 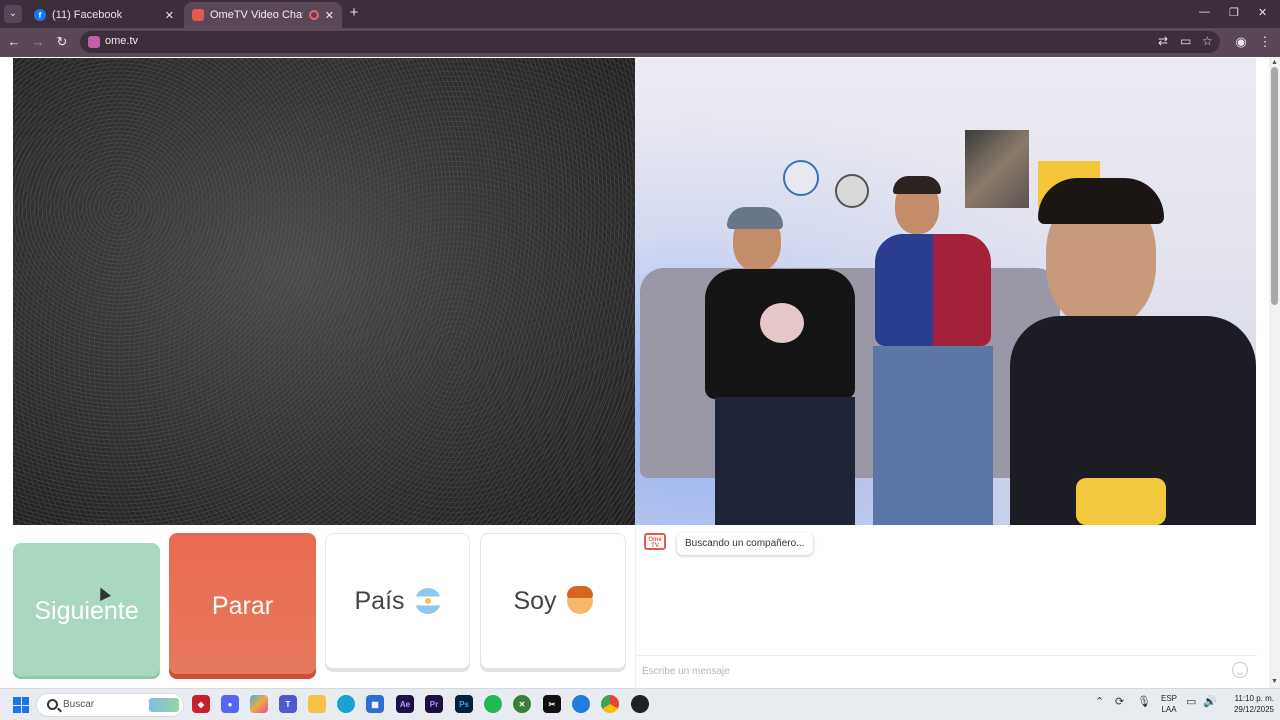 I want to click on taskbar-search-placeholder: Buscar, so click(x=79, y=704).